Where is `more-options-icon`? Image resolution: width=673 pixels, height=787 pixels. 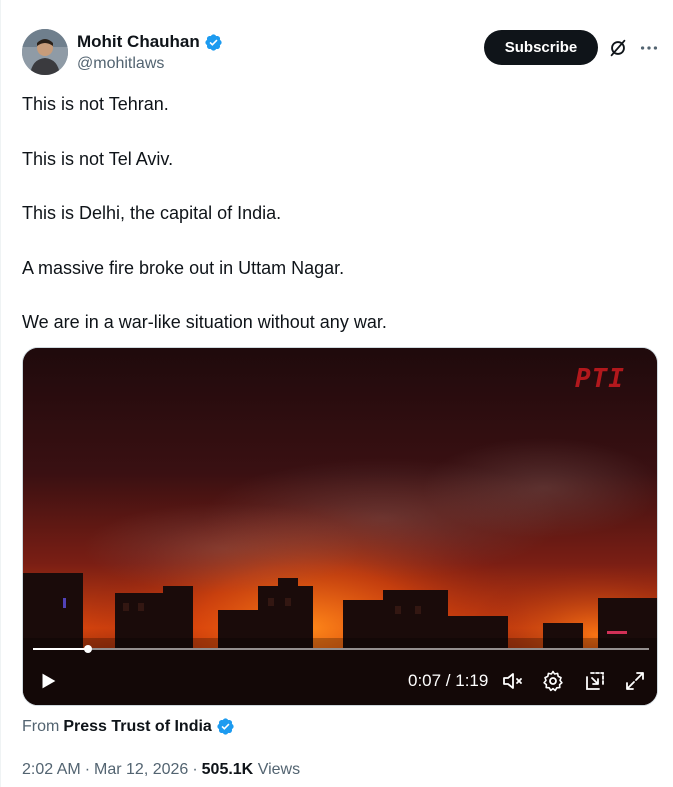 more-options-icon is located at coordinates (649, 48).